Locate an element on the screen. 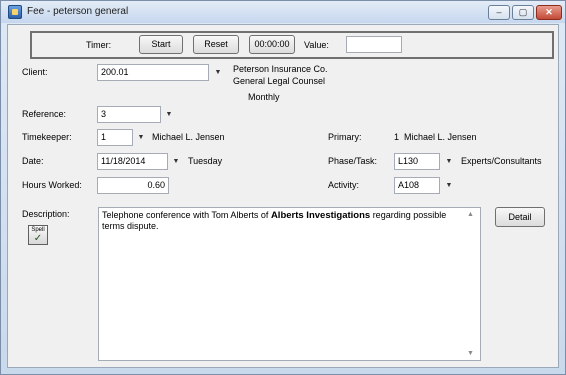  phase-task-label: Phase/Task: is located at coordinates (353, 161).